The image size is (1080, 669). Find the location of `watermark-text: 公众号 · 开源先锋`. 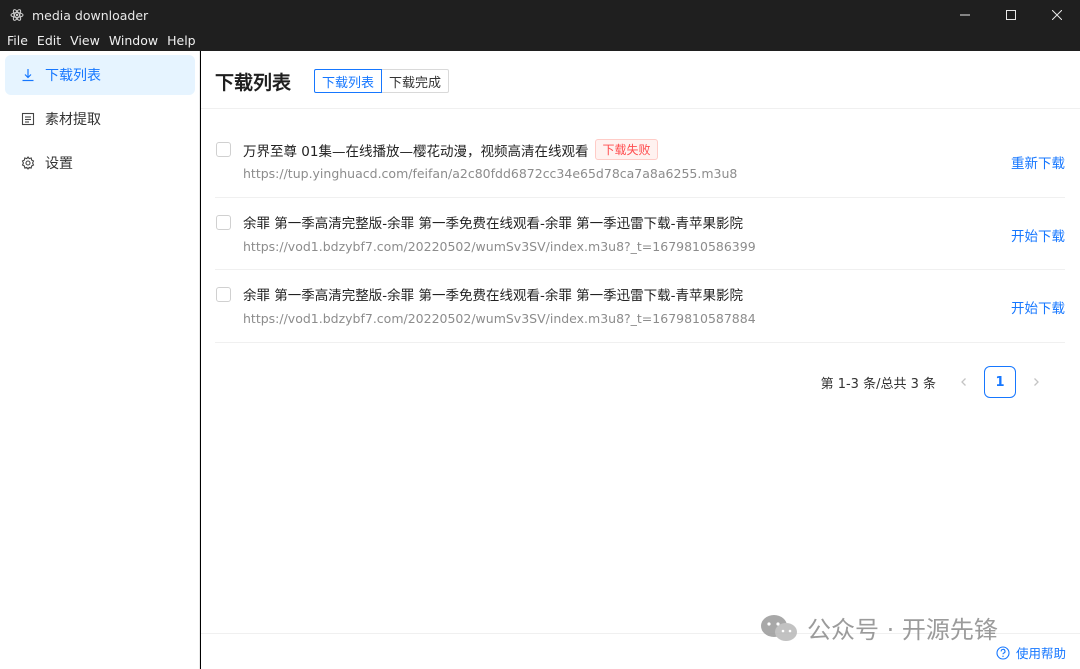

watermark-text: 公众号 · 开源先锋 is located at coordinates (902, 630).